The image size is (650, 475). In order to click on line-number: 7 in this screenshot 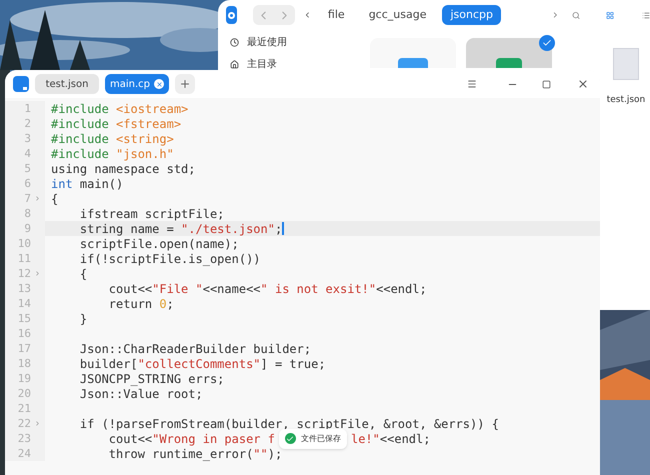, I will do `click(27, 198)`.